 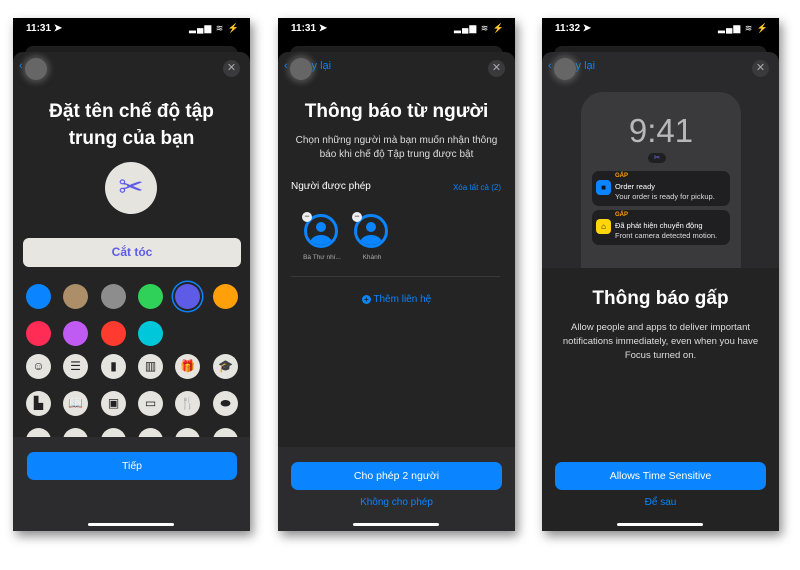 What do you see at coordinates (38, 366) in the screenshot?
I see `smiley-icon: ☺` at bounding box center [38, 366].